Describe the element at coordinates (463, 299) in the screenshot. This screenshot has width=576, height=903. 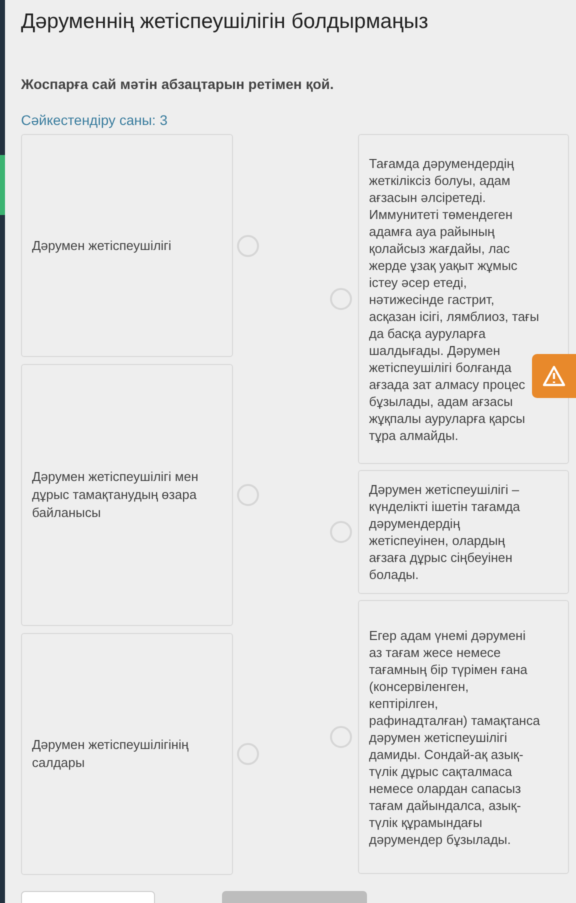
I see `match-card: Тағамда дәрумендердің жеткіліксіз болуы, адам ағзасын әлсіретеді. Иммунитеті төмендеген адамға ауа райының қолайсыз жағдайы, лас жерде ұзақ уақыт жұмыс істеу әсер етеді, нәтижесінде гастрит, асқазан ісігі, лямблиоз, тағы да басқа ауруларға шалдығады. Дәрумен жетіспеушілігі болғанда ағзада зат алмасу процес бұзылады, адам ағзасы жұқпалы ауруларға қарсы тұра алмайды.` at that location.